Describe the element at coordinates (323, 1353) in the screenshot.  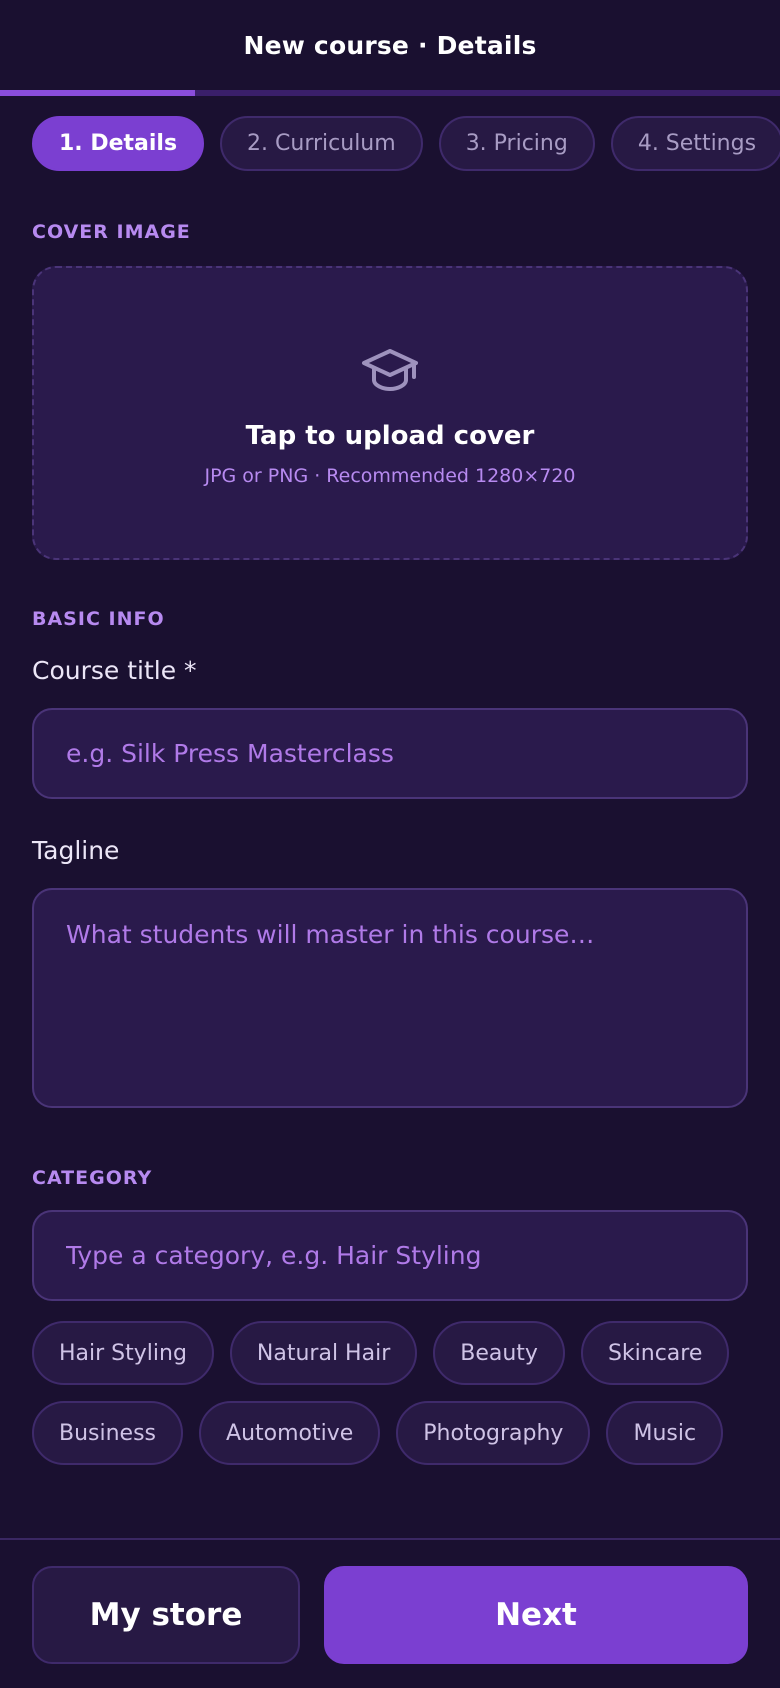
I see `category-chip-natural-hair: Natural Hair` at that location.